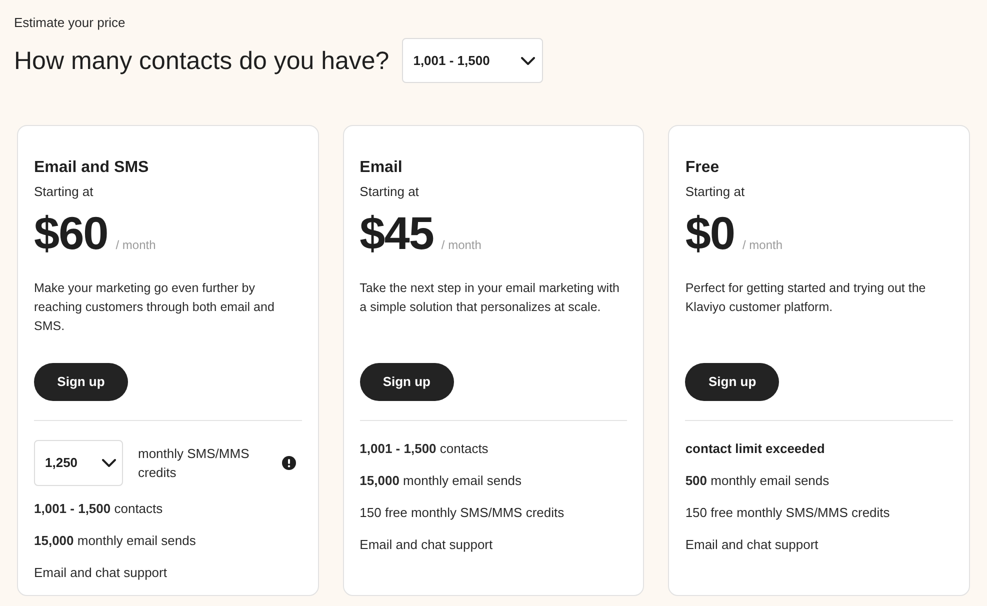 The height and width of the screenshot is (606, 987). Describe the element at coordinates (78, 463) in the screenshot. I see `credits-select: 1,250` at that location.